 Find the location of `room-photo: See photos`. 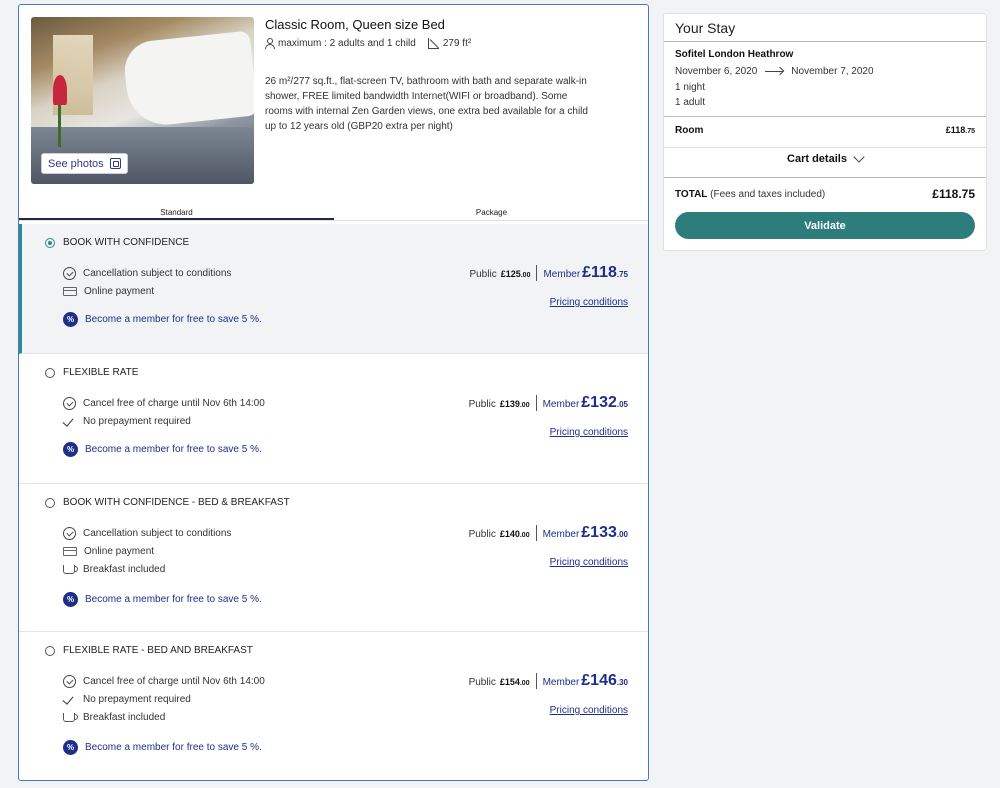

room-photo: See photos is located at coordinates (142, 100).